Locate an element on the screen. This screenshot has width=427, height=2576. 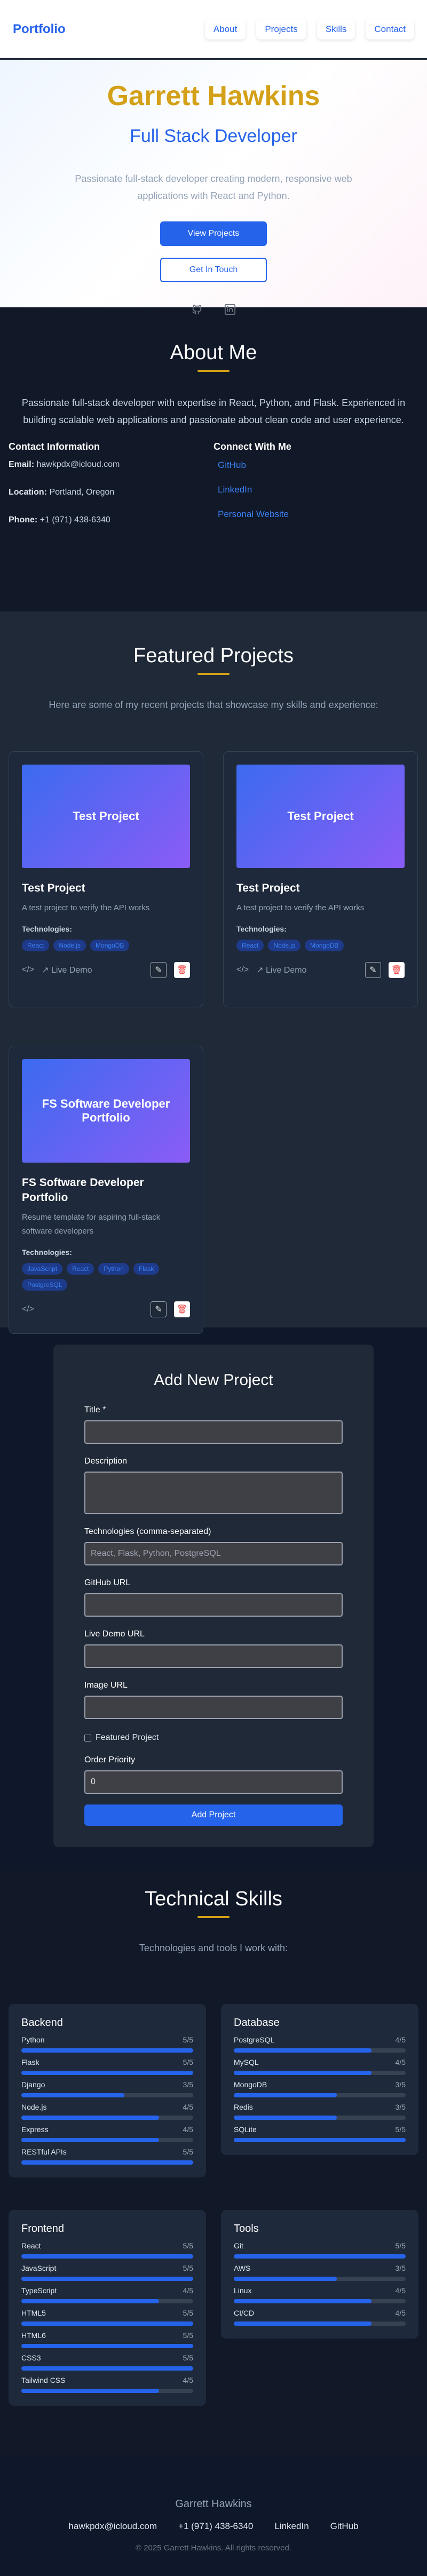
add-project-button: Add Project is located at coordinates (213, 1815).